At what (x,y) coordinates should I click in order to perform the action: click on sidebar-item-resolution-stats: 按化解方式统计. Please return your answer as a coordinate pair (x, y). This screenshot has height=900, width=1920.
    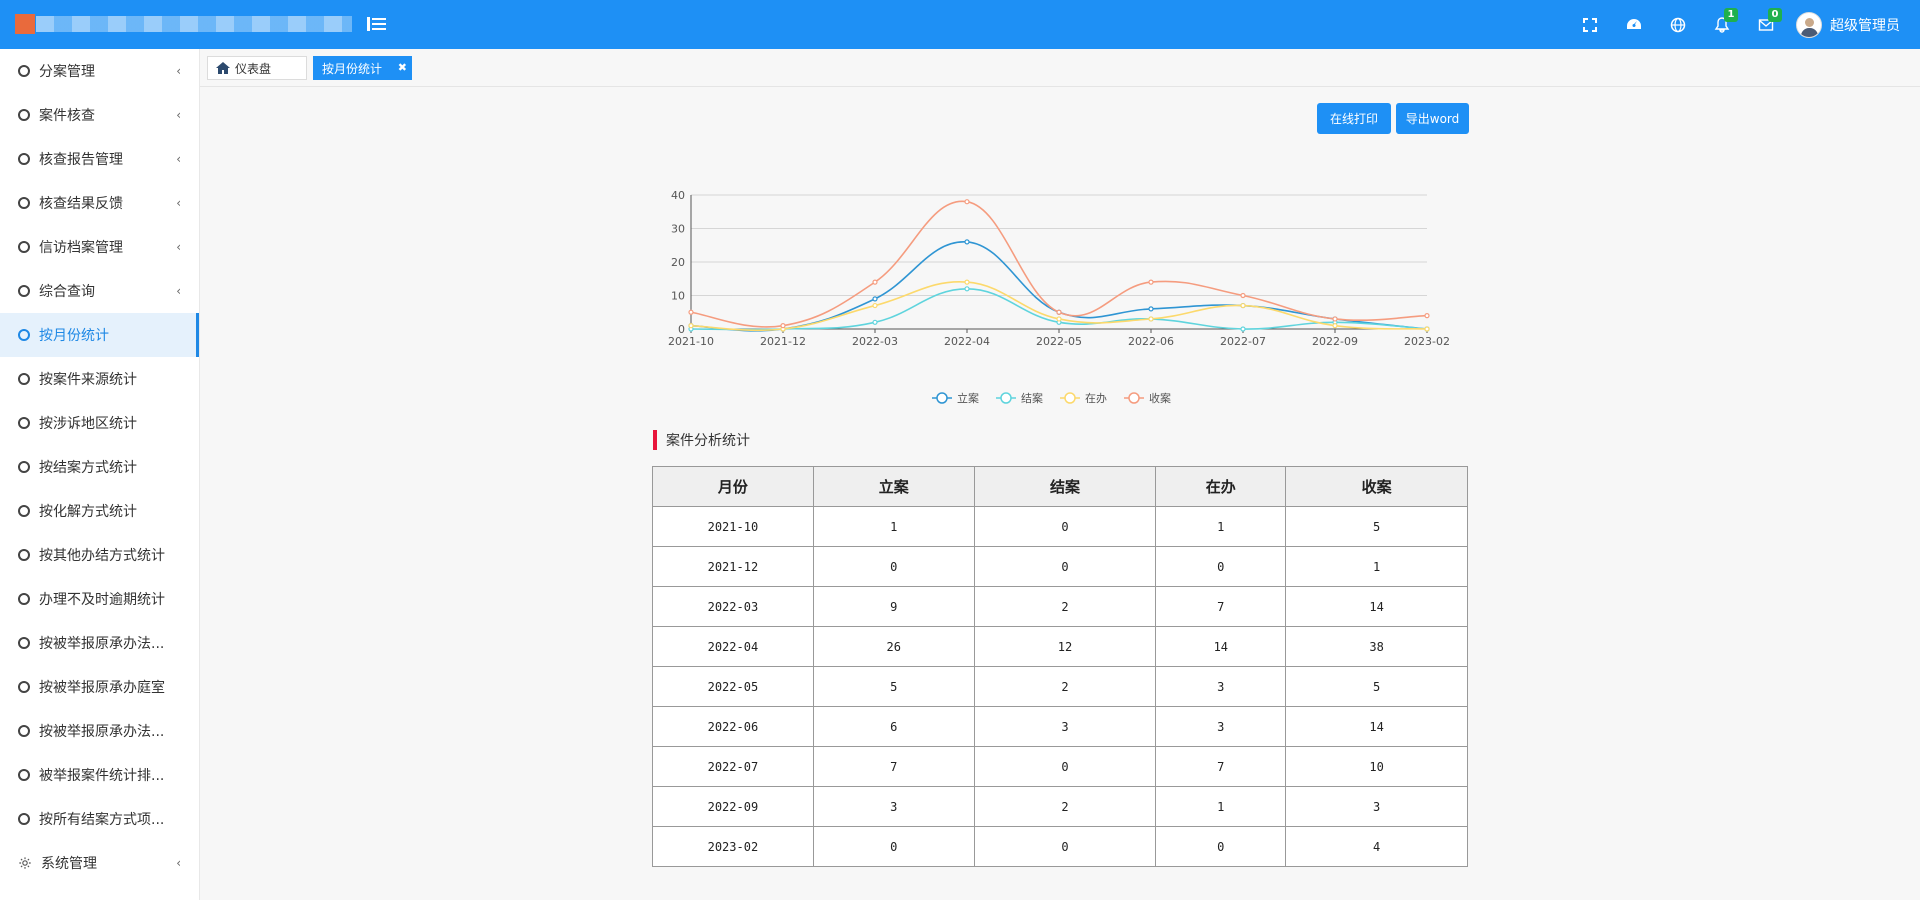
    Looking at the image, I should click on (99, 511).